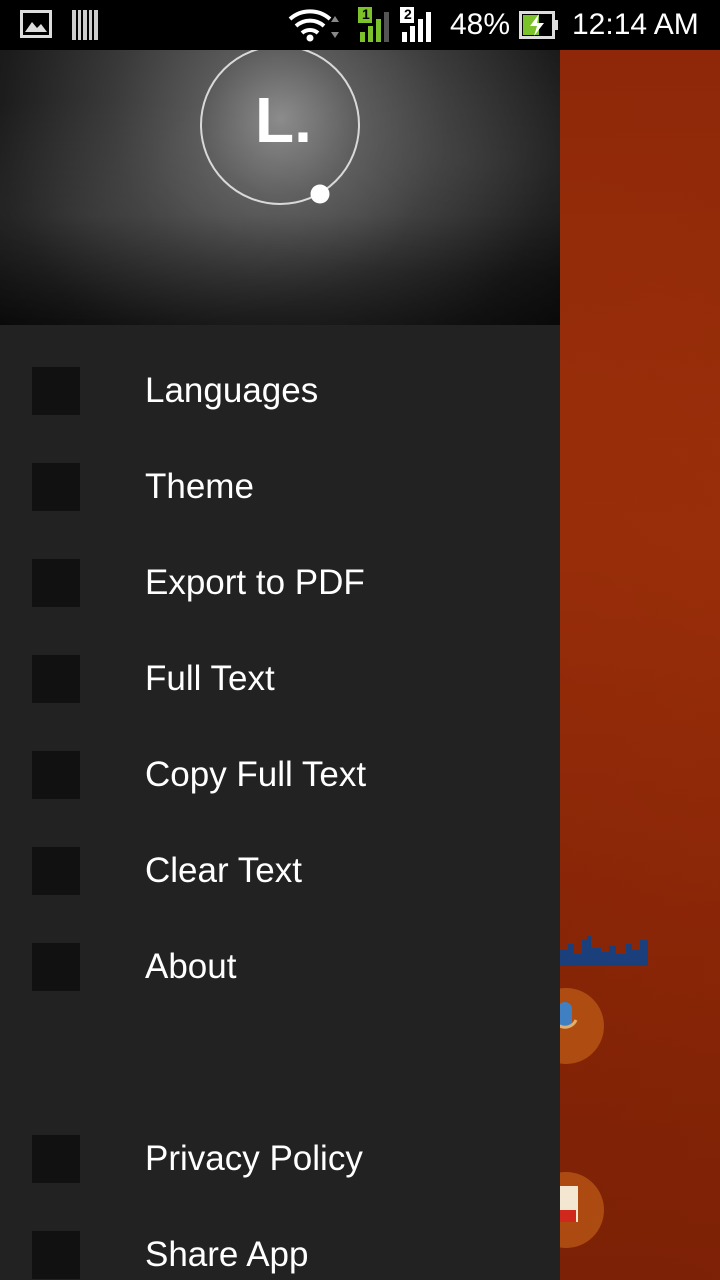 This screenshot has width=720, height=1280. What do you see at coordinates (366, 14) in the screenshot?
I see `sim1-label: 1` at bounding box center [366, 14].